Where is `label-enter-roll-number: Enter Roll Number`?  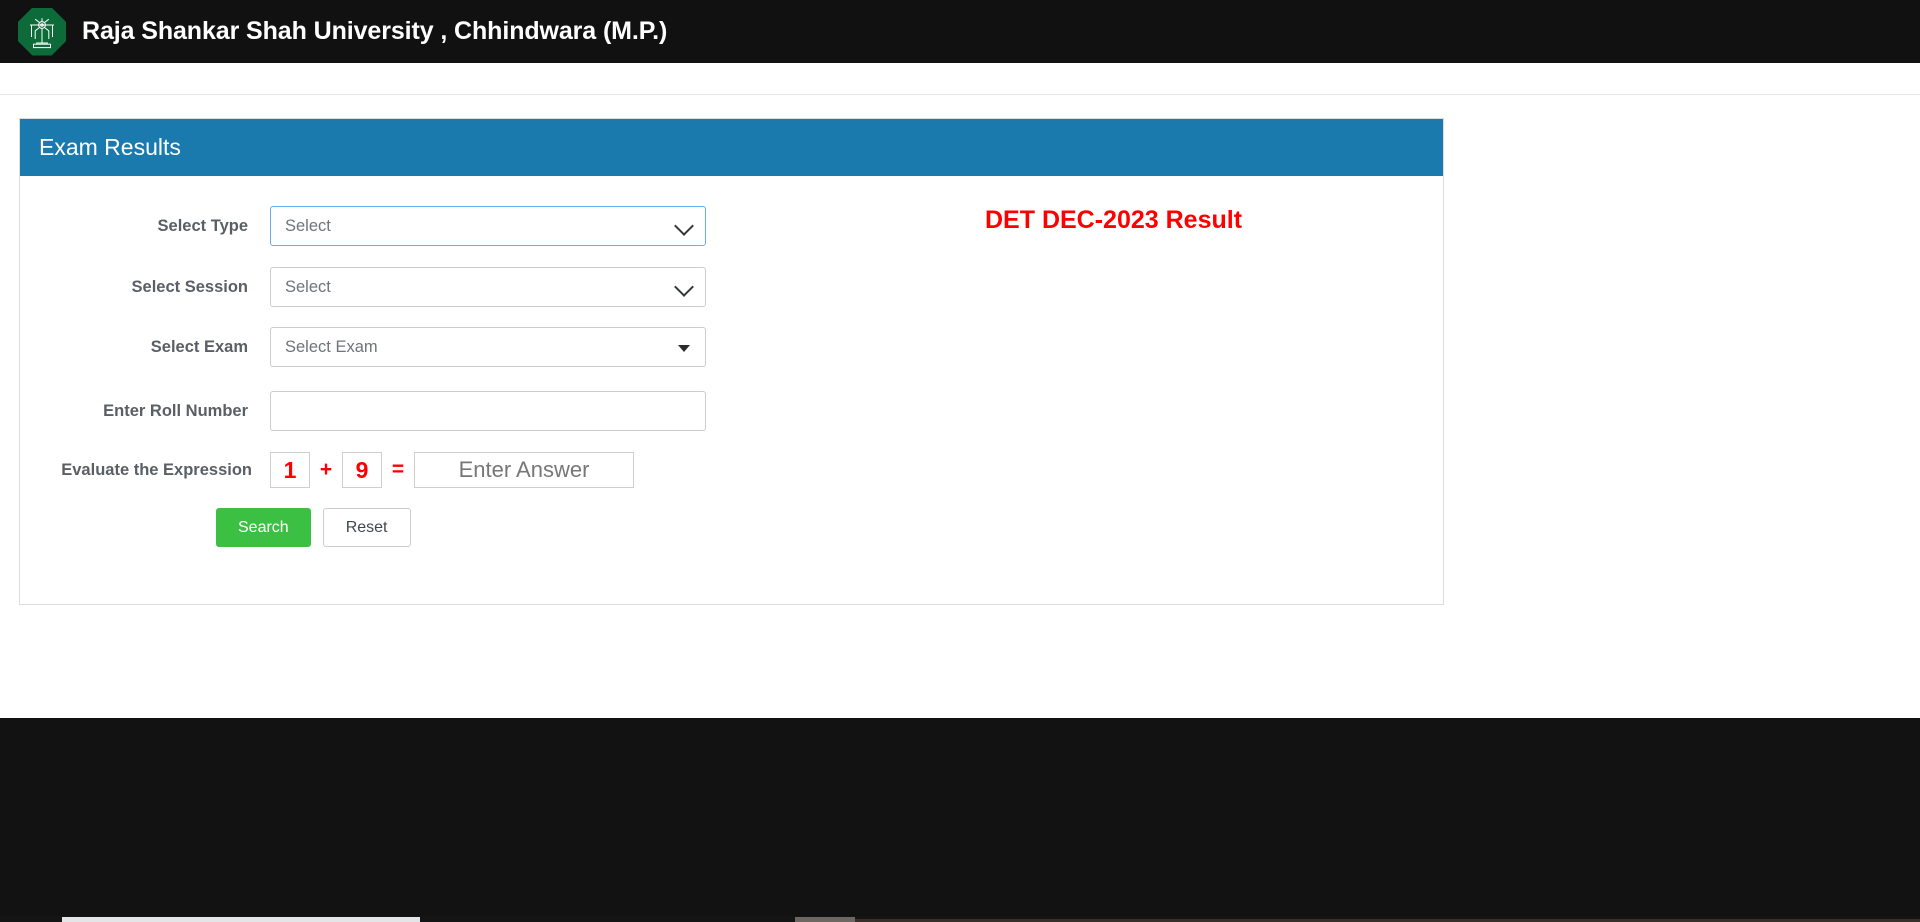
label-enter-roll-number: Enter Roll Number is located at coordinates (175, 410).